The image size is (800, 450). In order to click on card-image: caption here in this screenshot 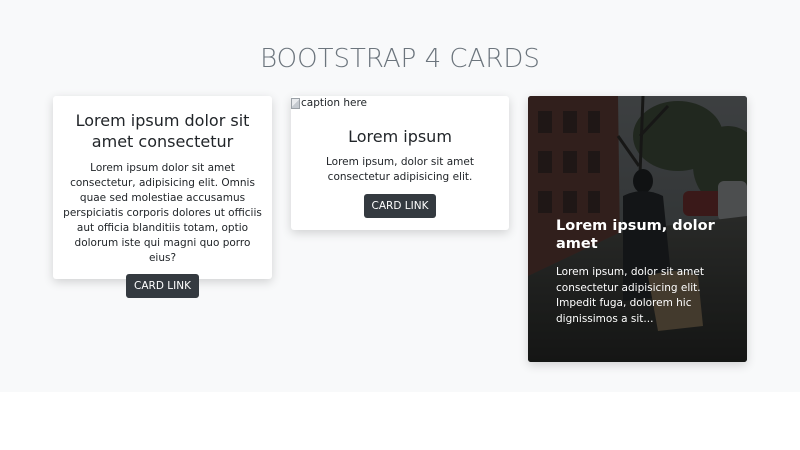, I will do `click(329, 103)`.